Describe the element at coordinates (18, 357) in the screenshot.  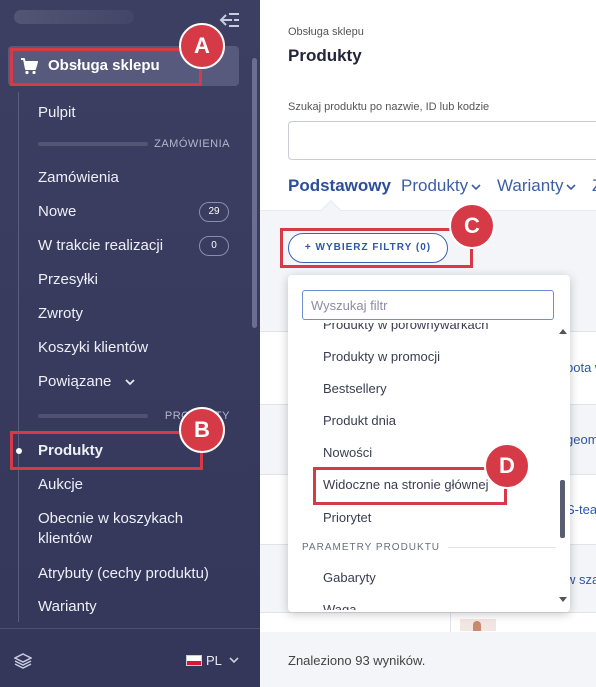
I see `sidebar-tree-line` at that location.